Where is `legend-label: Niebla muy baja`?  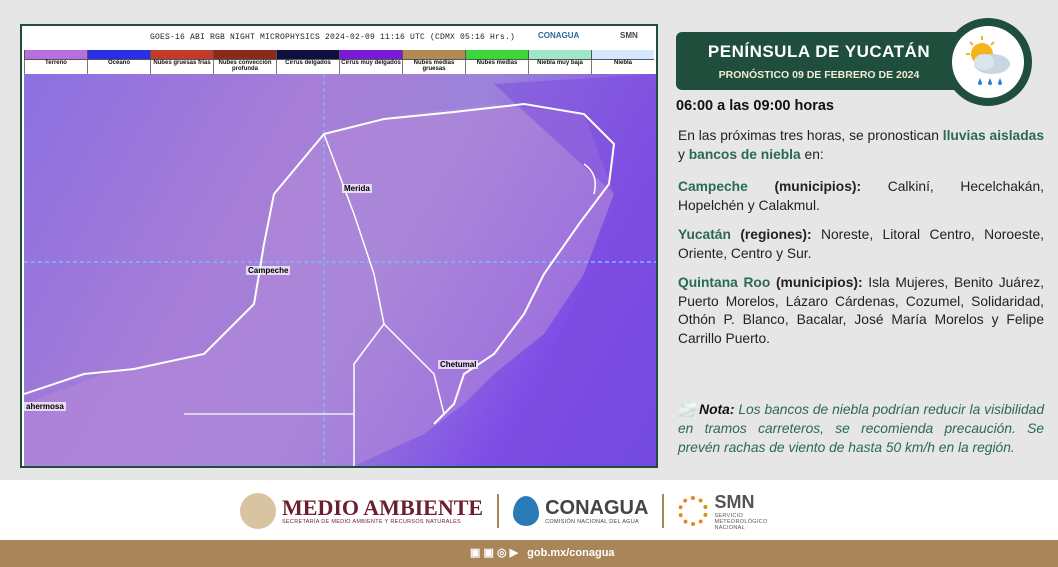 legend-label: Niebla muy baja is located at coordinates (559, 67).